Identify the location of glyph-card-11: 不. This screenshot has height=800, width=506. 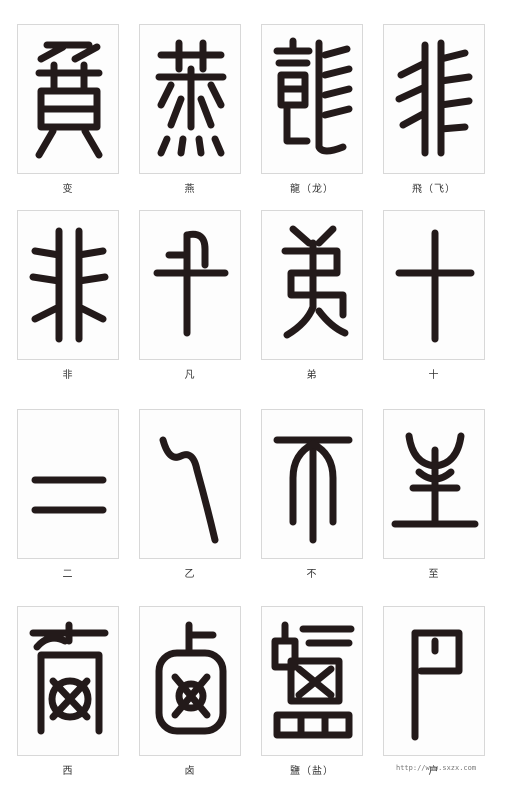
(321, 494).